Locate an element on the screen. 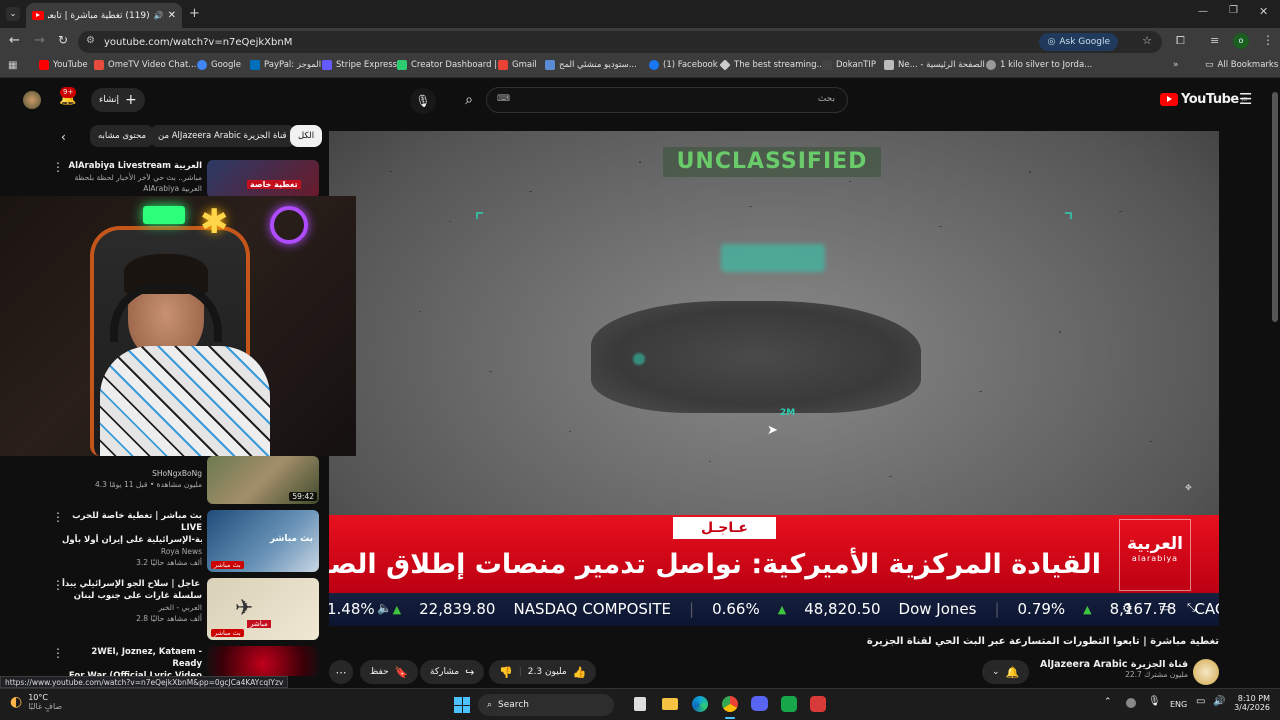  edge-icon is located at coordinates (700, 704).